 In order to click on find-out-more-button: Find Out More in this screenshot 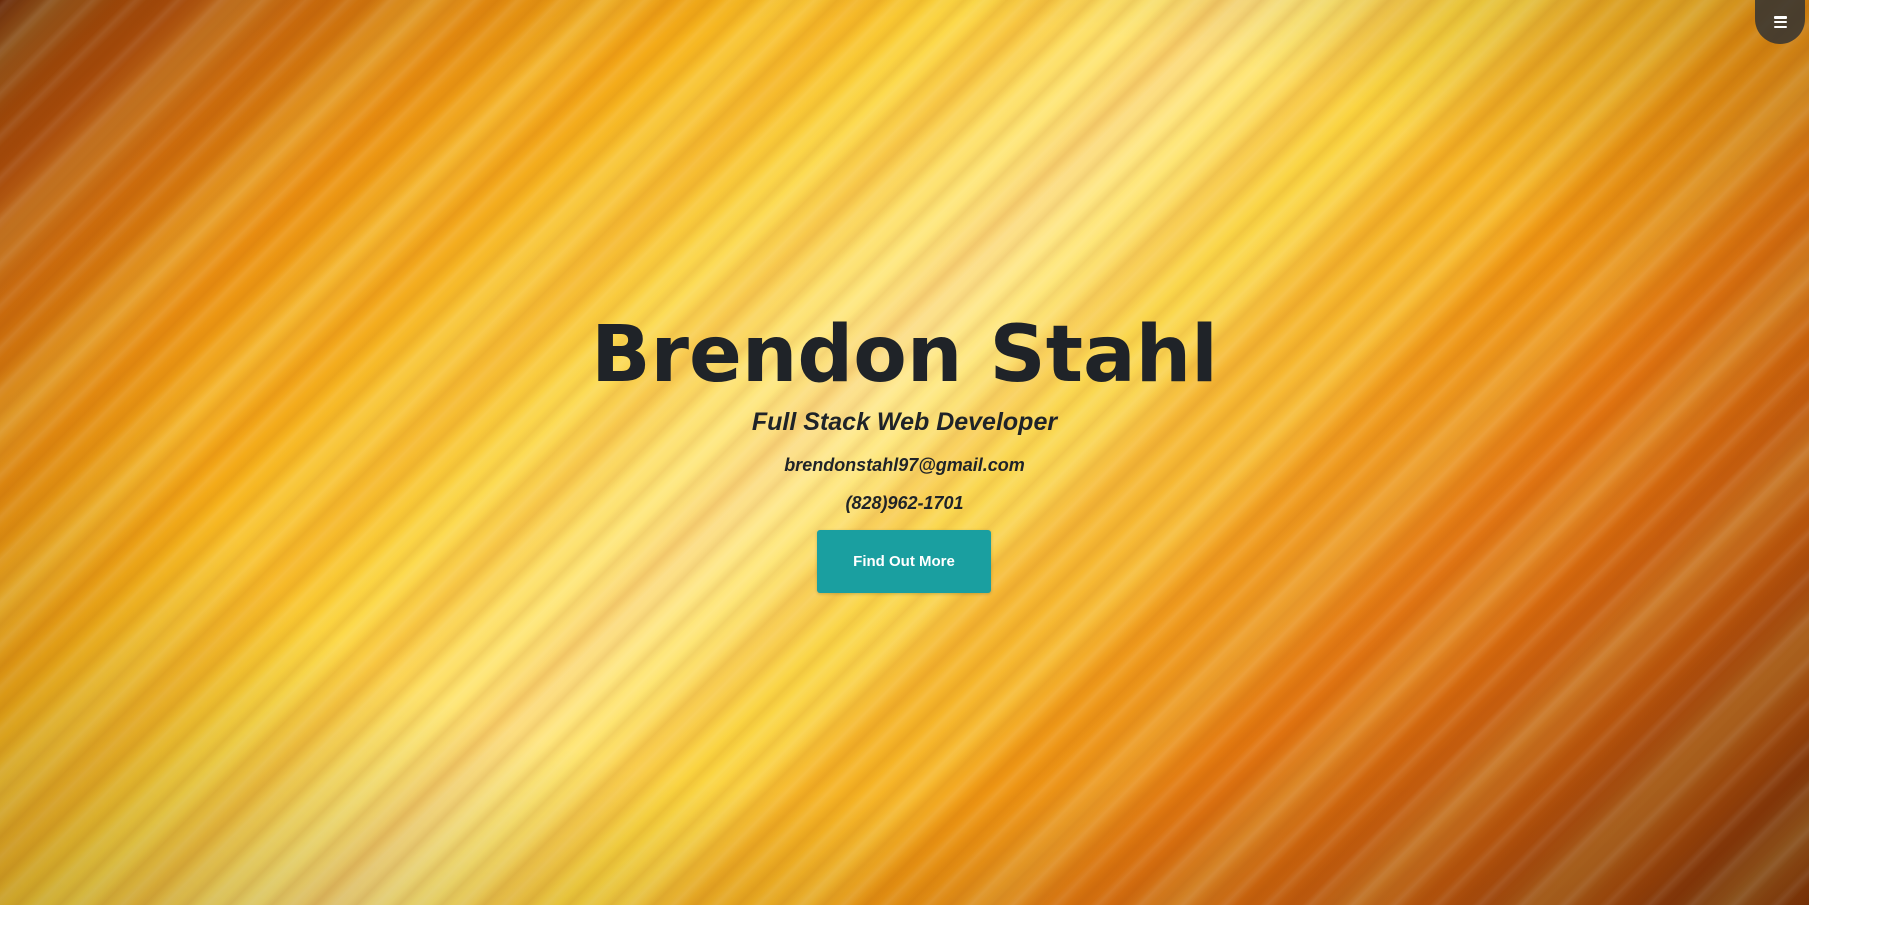, I will do `click(904, 561)`.